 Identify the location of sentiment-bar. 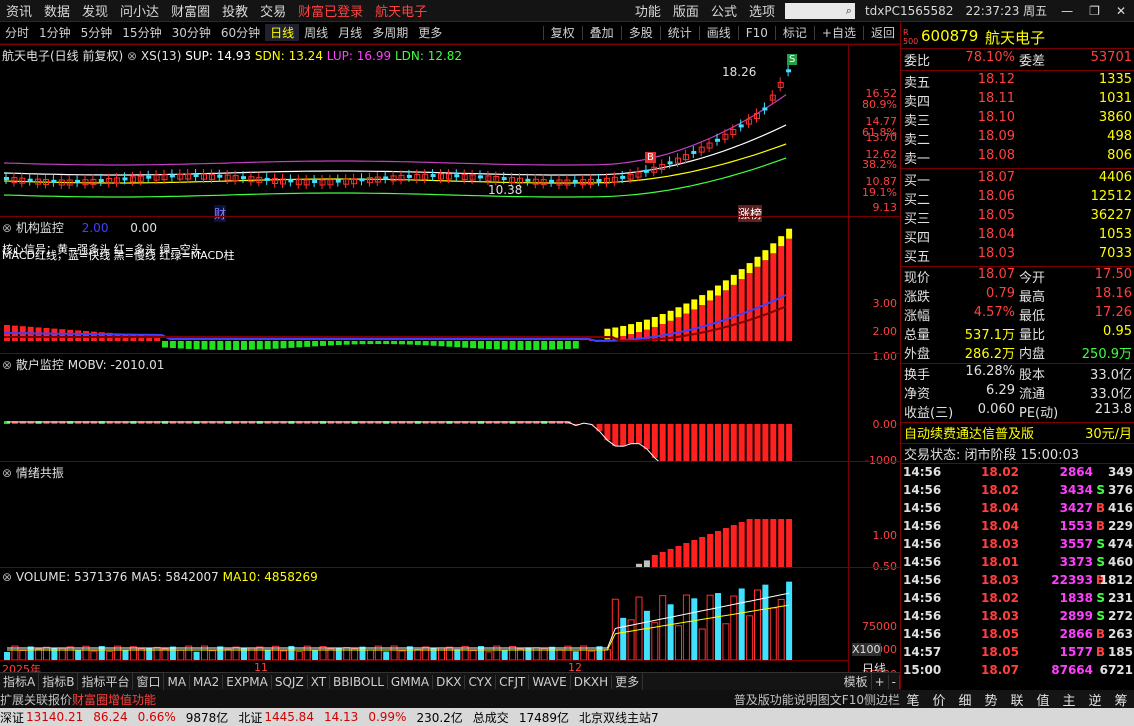
(702, 552).